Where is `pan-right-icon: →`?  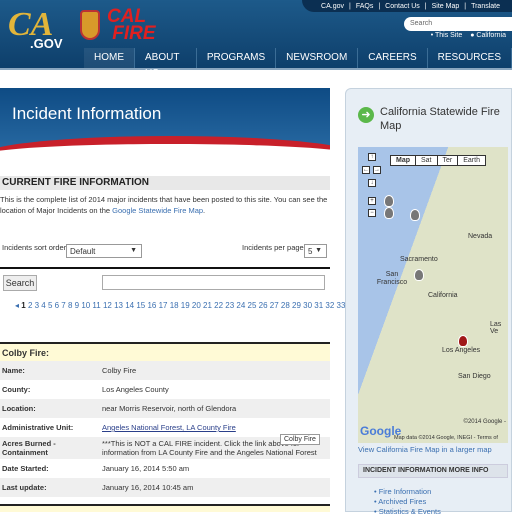 pan-right-icon: → is located at coordinates (377, 170).